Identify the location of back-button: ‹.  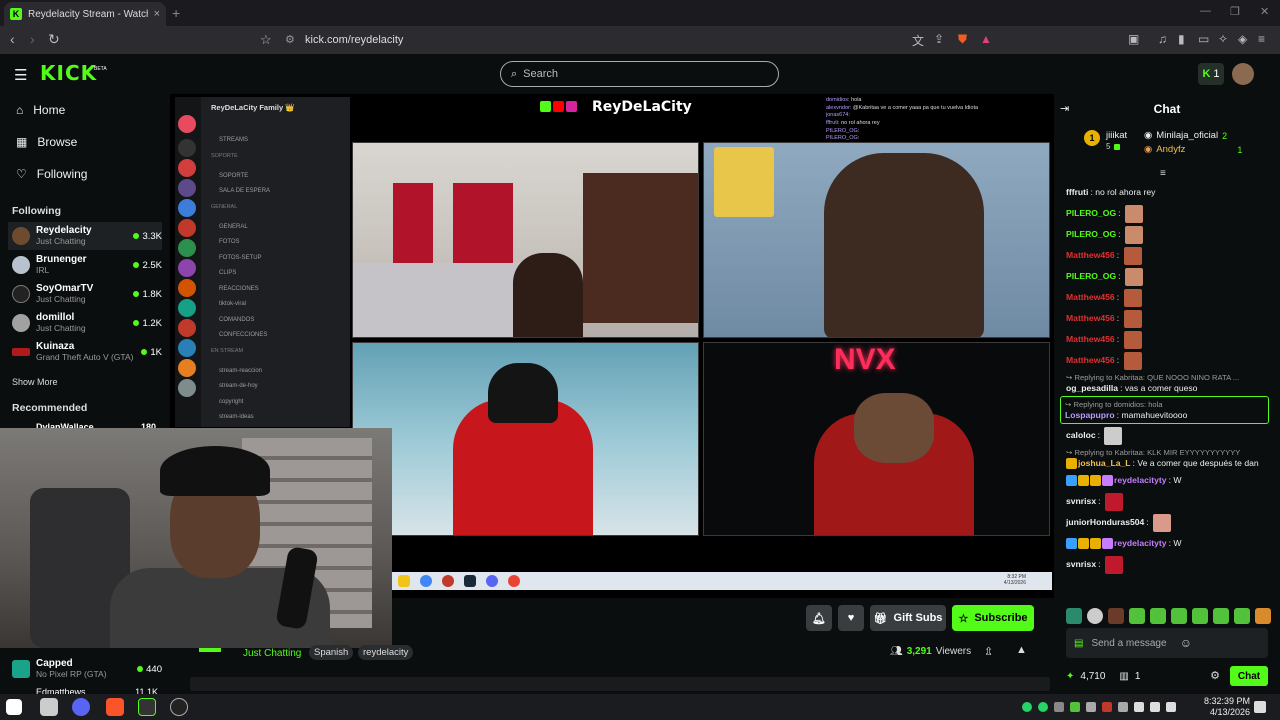
(12, 39).